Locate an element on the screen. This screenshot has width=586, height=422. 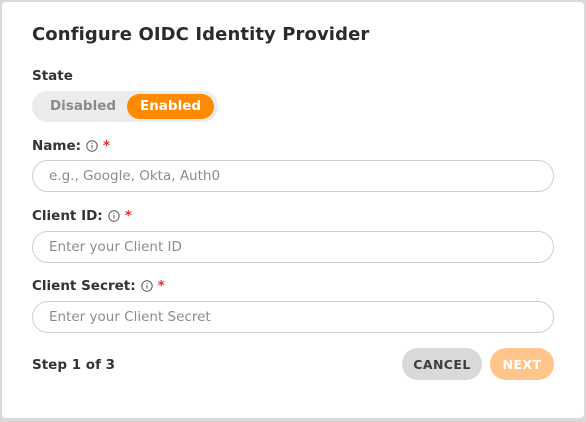
client-id-label: Client ID: is located at coordinates (67, 216).